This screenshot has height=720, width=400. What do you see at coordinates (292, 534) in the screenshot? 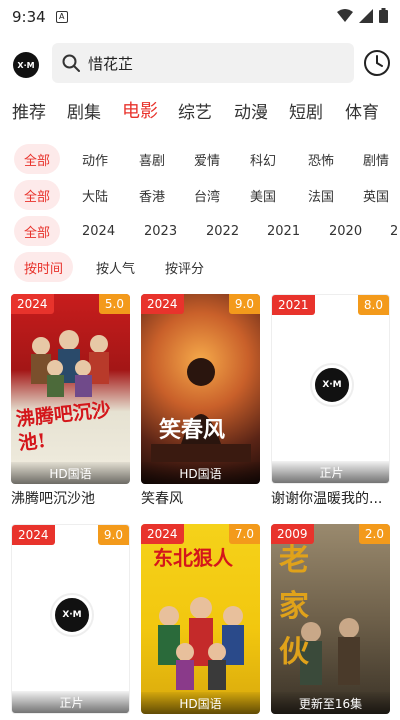
I see `year-badge: 2009` at bounding box center [292, 534].